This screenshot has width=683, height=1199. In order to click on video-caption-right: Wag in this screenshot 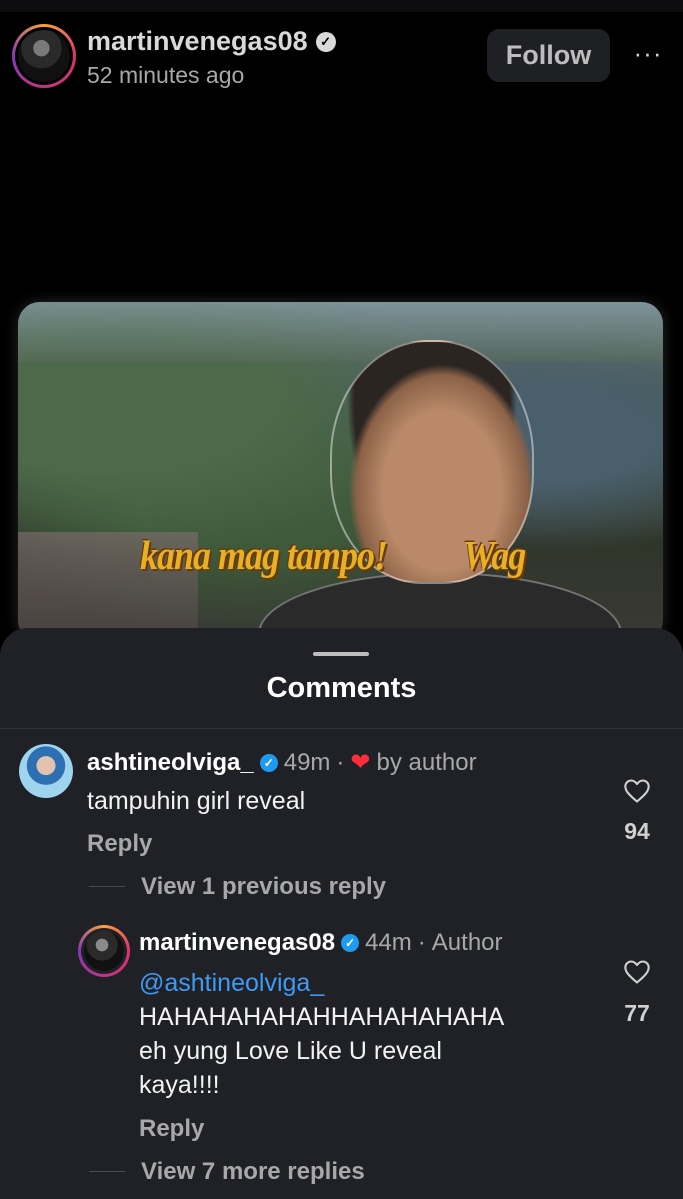, I will do `click(494, 555)`.